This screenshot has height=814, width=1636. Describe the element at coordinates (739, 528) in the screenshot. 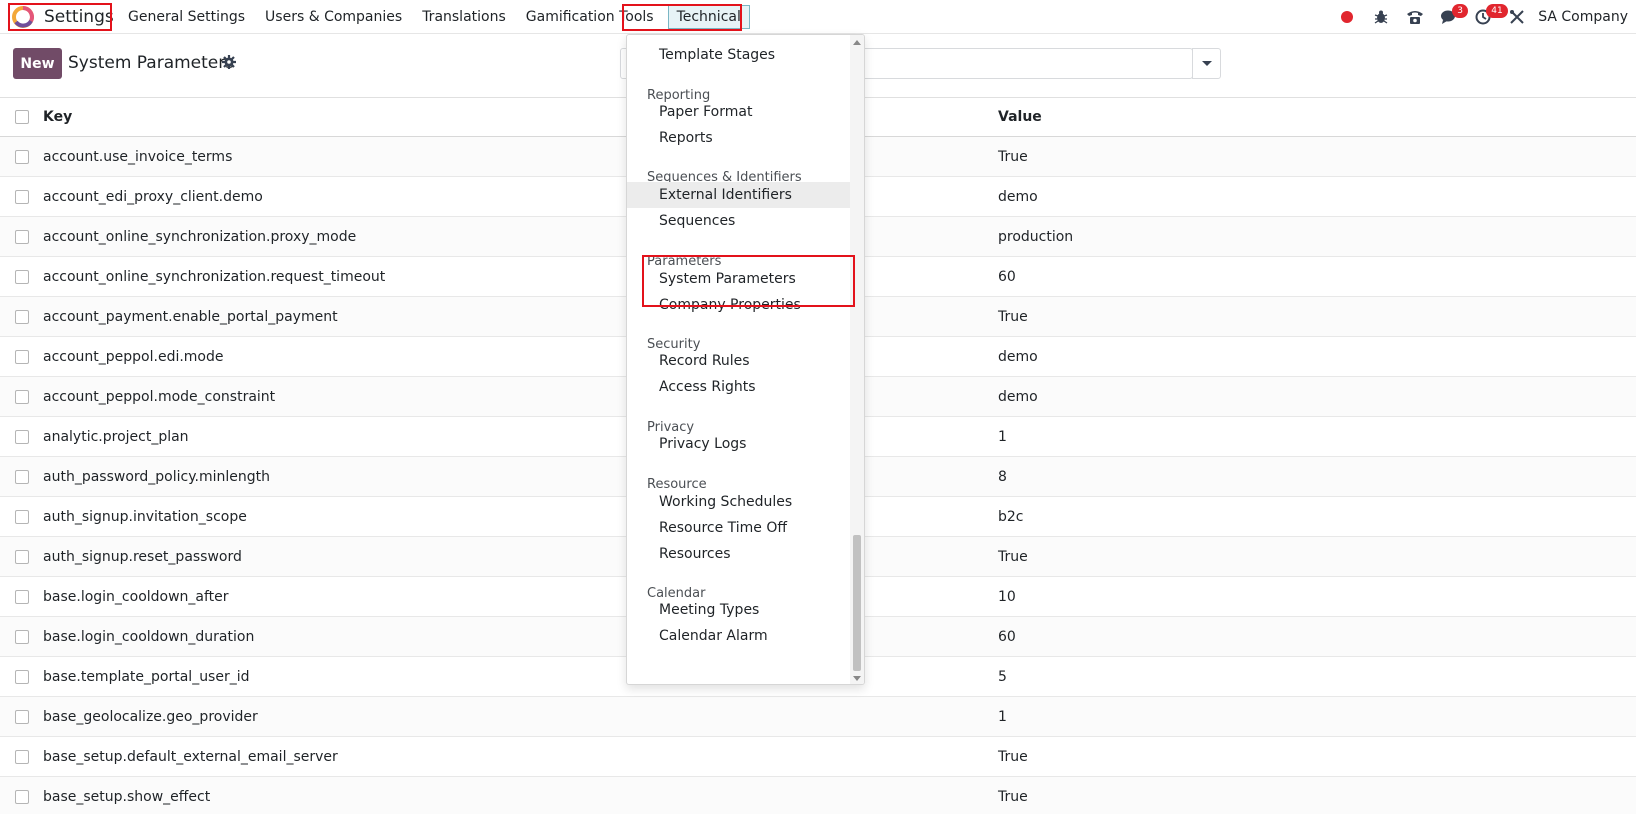

I see `menu-item-resource-time-off: Resource Time Off` at that location.